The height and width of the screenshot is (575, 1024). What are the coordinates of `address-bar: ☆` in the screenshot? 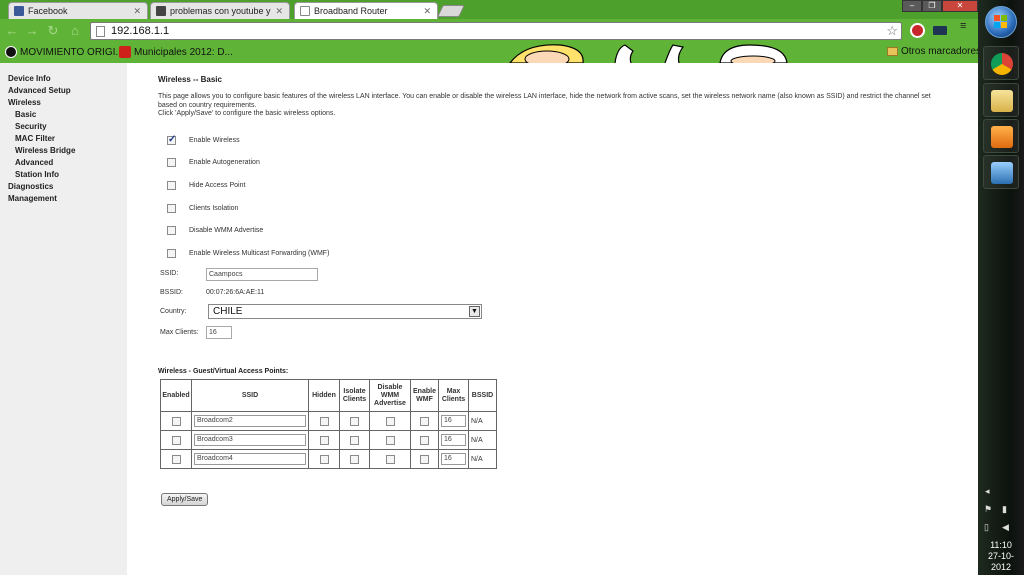 It's located at (496, 31).